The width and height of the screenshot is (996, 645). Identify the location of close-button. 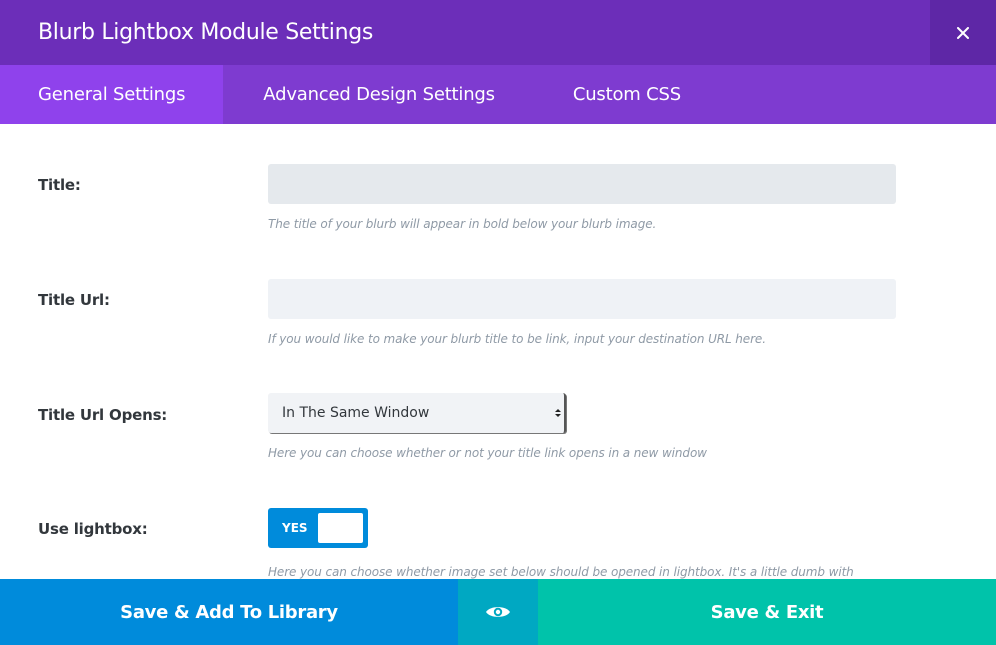
(963, 32).